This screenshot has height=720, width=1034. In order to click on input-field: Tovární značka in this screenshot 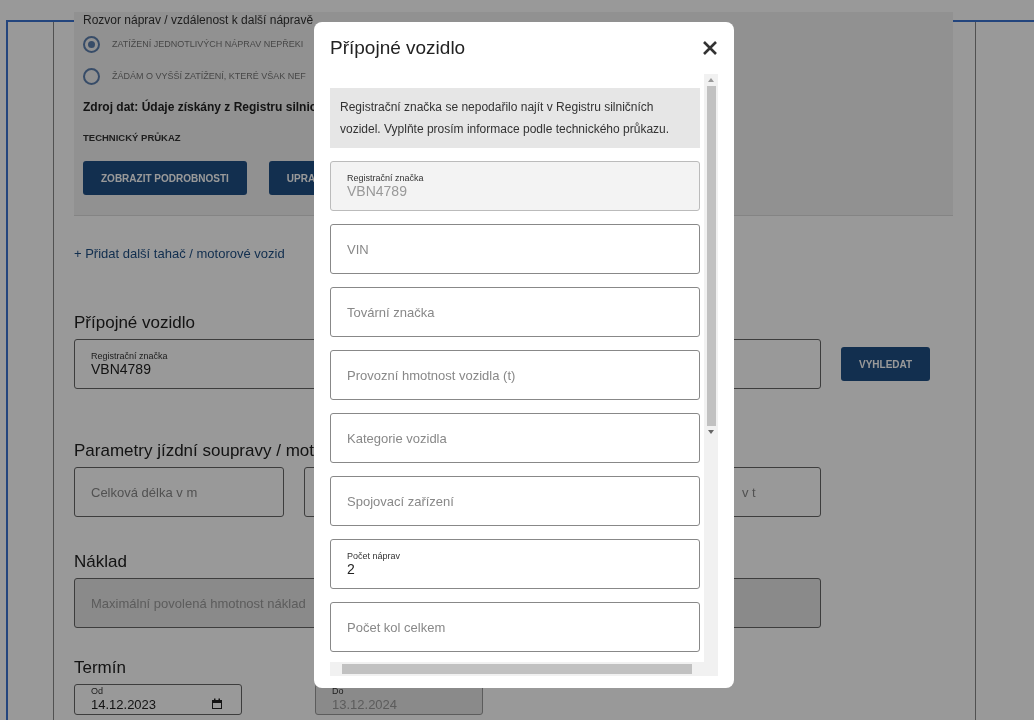, I will do `click(515, 312)`.